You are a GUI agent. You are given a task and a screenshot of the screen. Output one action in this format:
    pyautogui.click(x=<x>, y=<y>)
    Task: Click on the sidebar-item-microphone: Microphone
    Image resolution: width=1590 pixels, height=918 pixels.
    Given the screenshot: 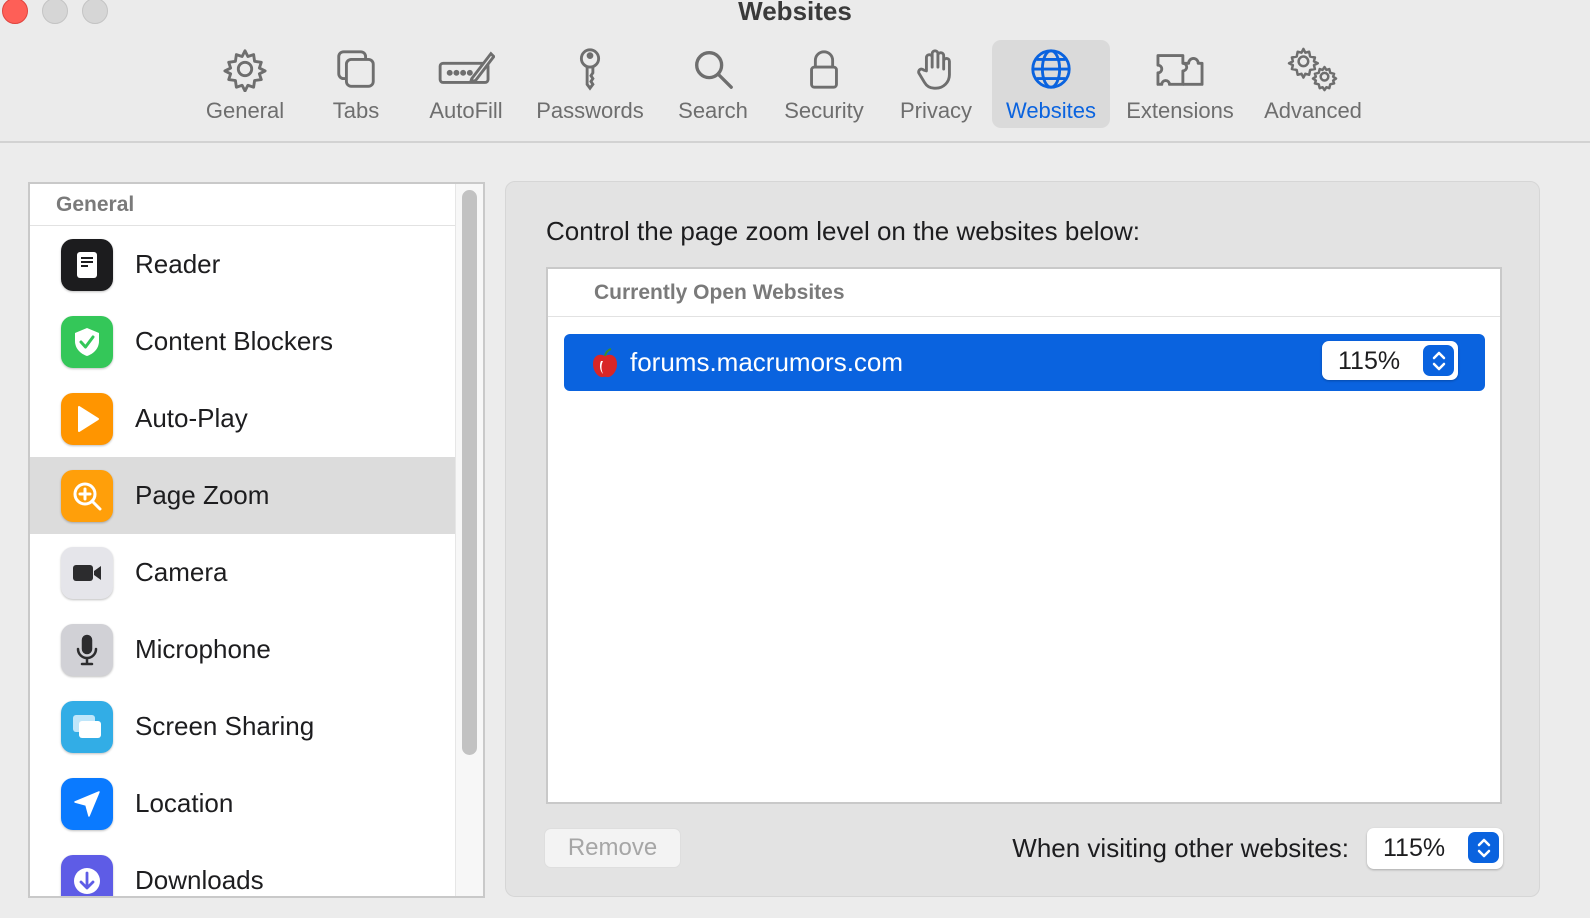 What is the action you would take?
    pyautogui.click(x=243, y=649)
    